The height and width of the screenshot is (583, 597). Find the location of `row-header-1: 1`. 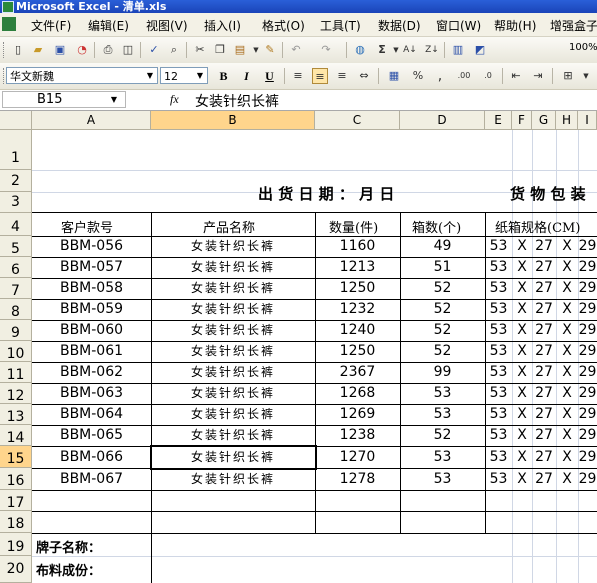

row-header-1: 1 is located at coordinates (16, 150).